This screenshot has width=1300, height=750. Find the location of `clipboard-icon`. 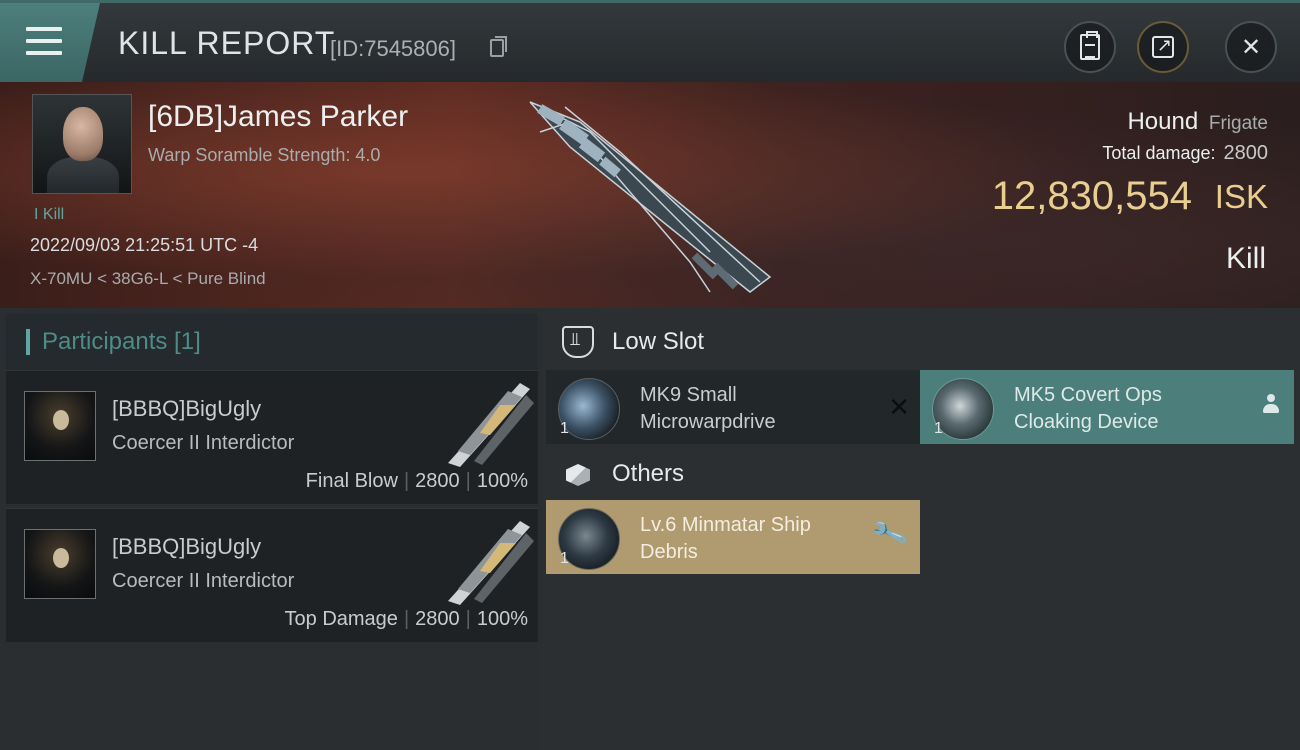

clipboard-icon is located at coordinates (1090, 45).